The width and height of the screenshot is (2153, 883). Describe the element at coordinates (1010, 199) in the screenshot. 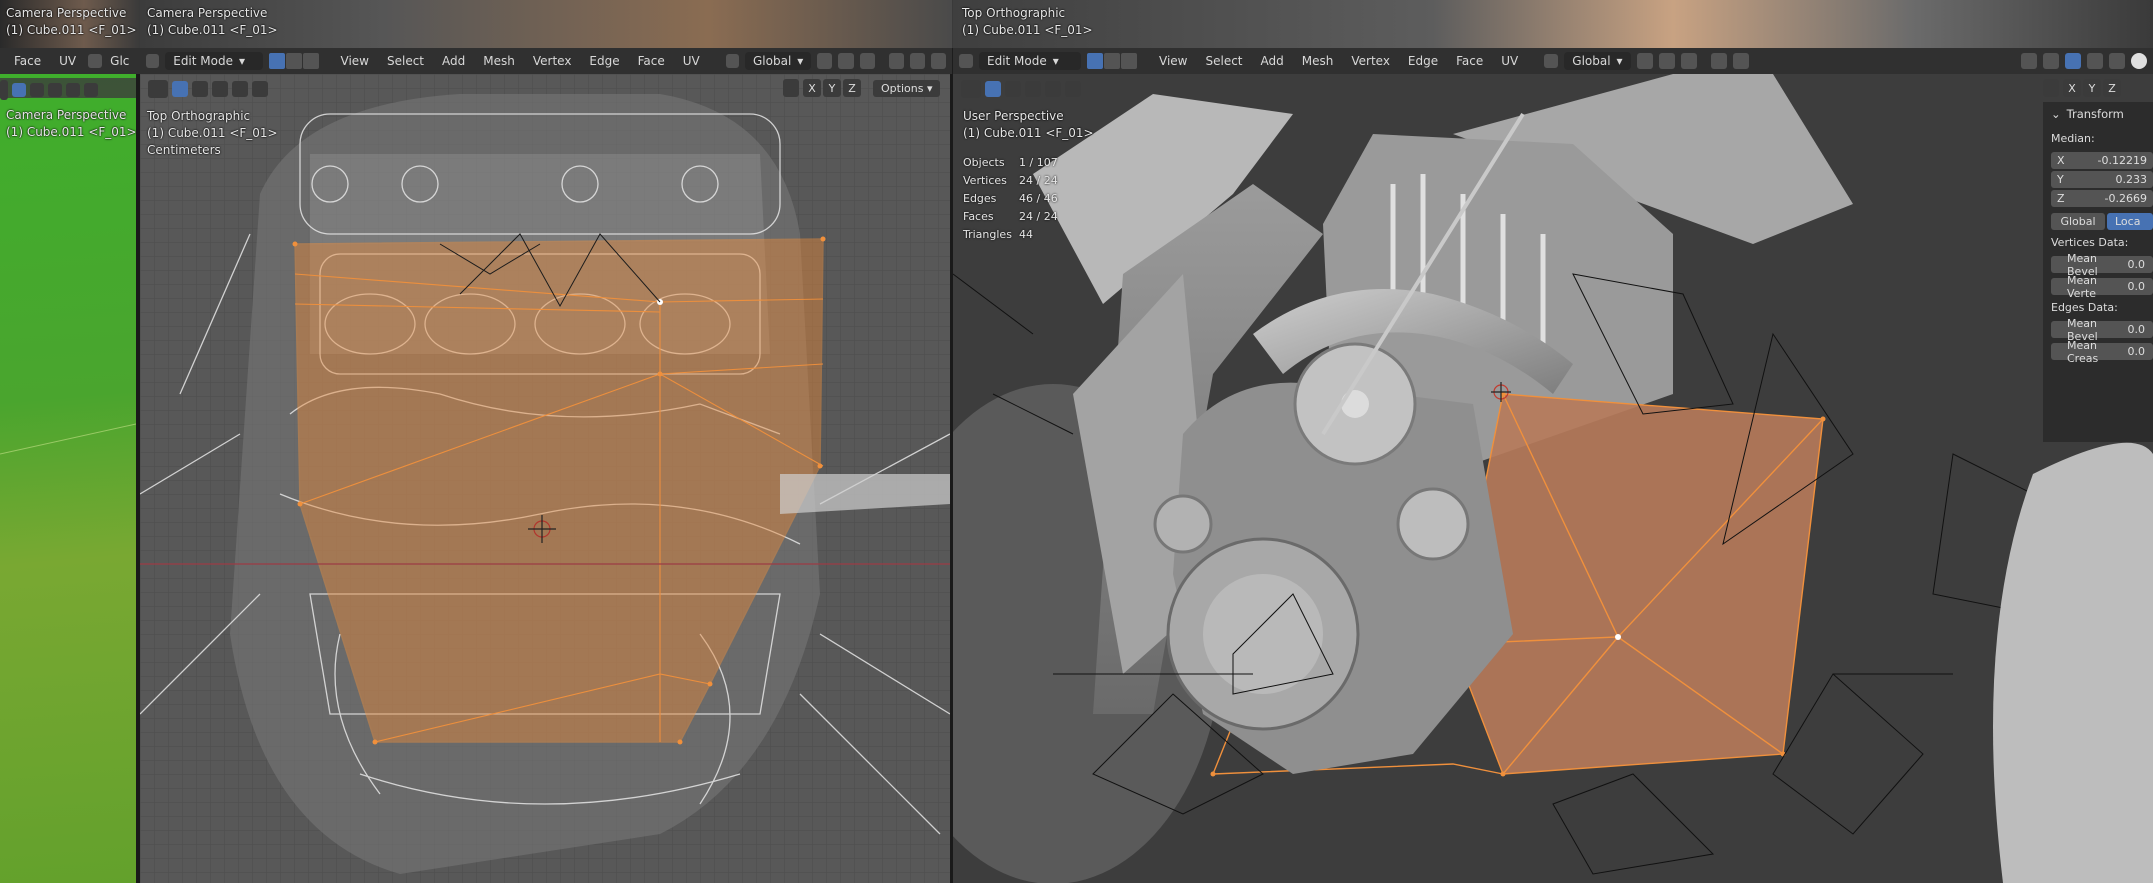

I see `stat-row: Edges 46 / 46` at that location.